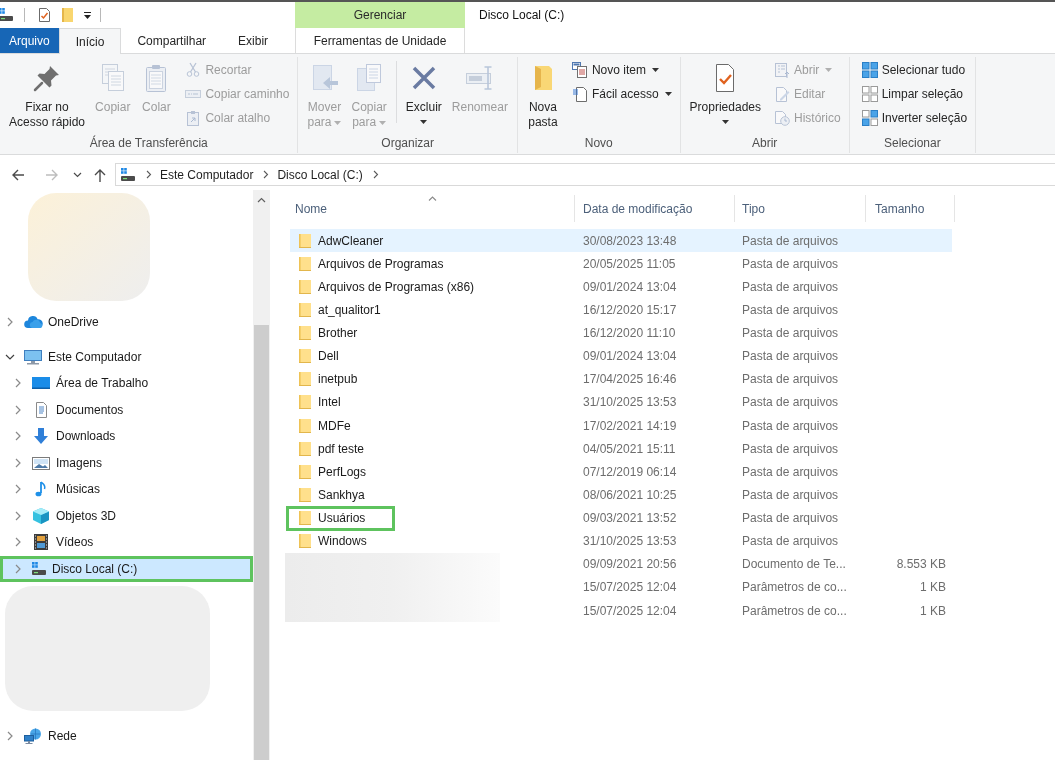 This screenshot has height=760, width=1055. I want to click on address-bar: Este Computador Disco Local (C:), so click(585, 174).